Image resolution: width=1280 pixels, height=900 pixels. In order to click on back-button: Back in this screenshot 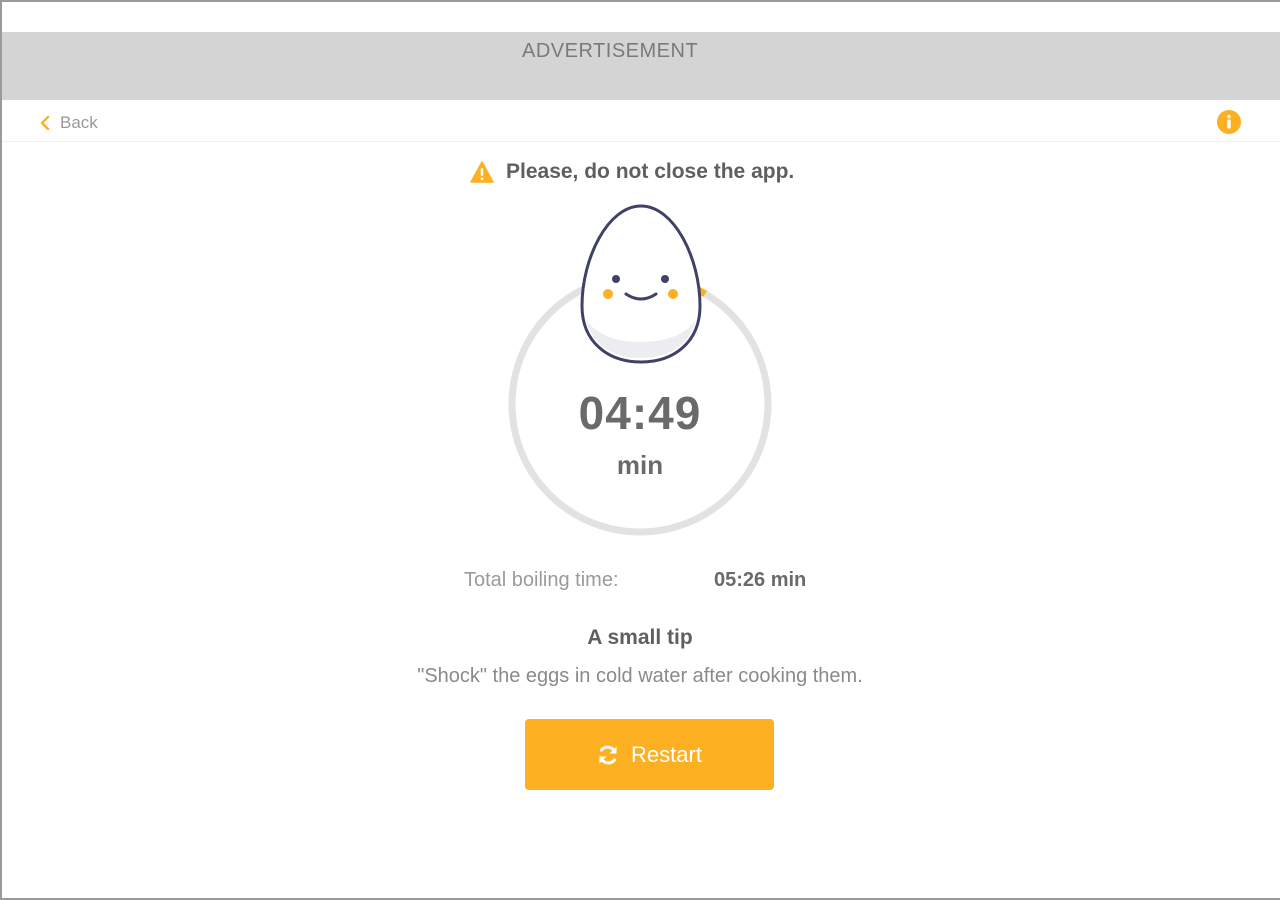, I will do `click(68, 123)`.